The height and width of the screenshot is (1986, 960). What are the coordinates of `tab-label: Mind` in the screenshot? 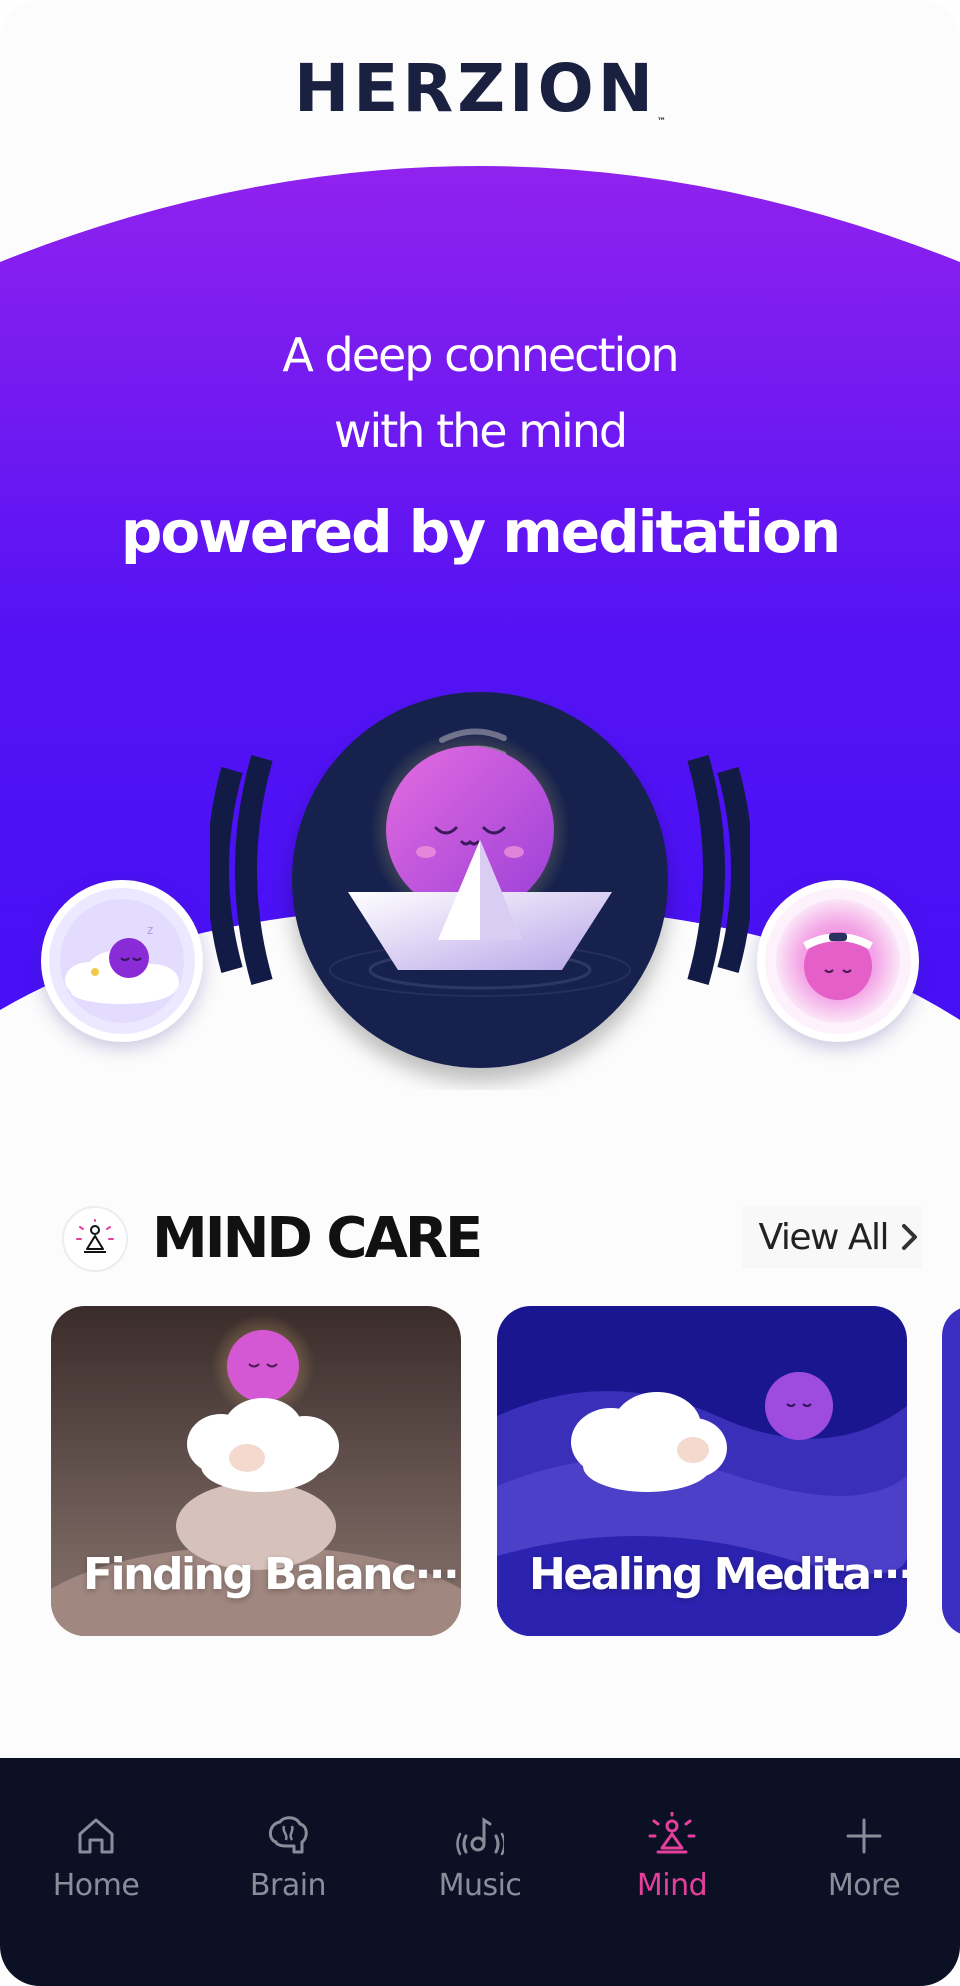 It's located at (672, 1885).